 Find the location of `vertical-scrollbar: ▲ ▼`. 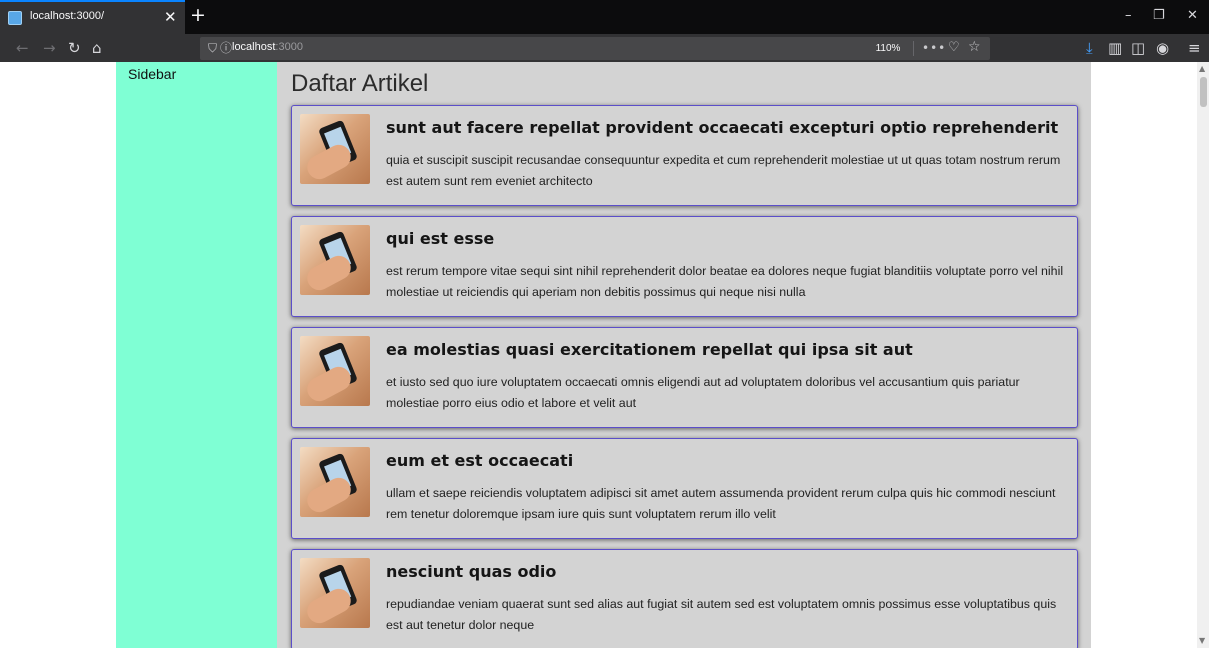

vertical-scrollbar: ▲ ▼ is located at coordinates (1203, 355).